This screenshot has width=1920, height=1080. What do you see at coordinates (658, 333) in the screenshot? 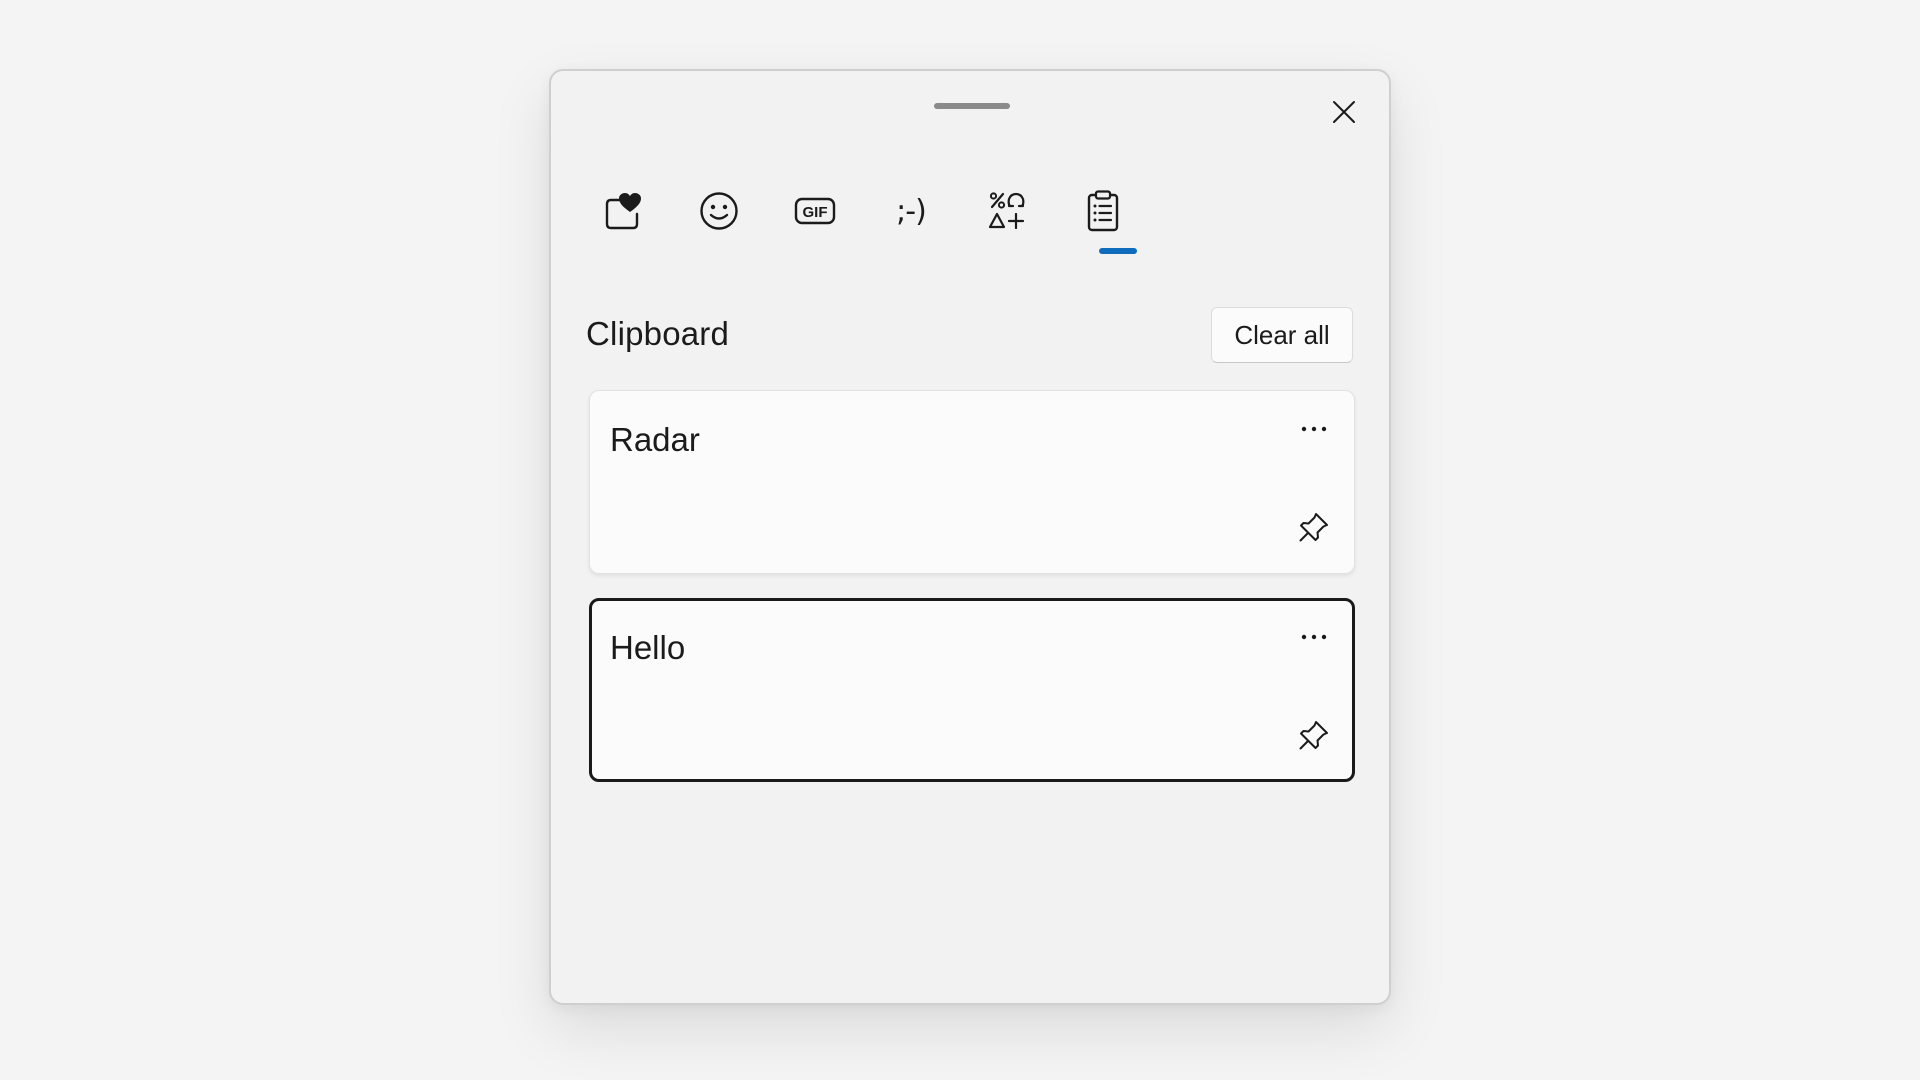
I see `section-title: Clipboard` at bounding box center [658, 333].